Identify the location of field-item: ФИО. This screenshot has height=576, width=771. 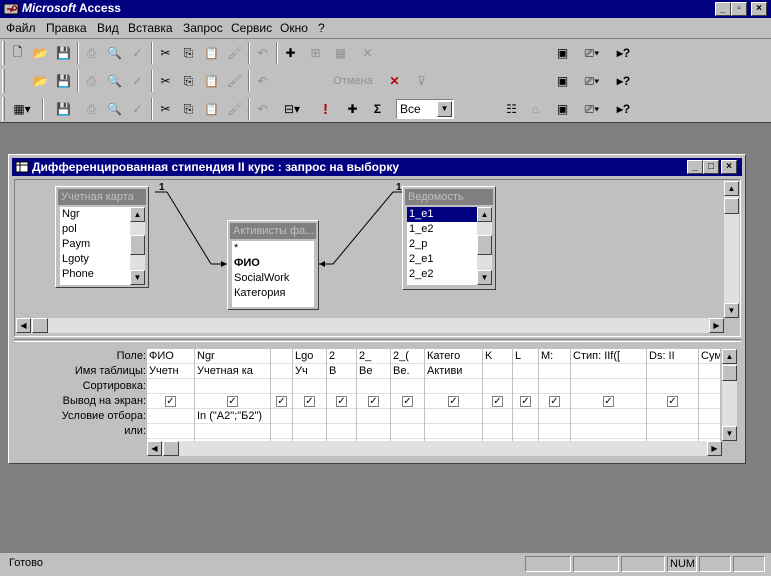
(273, 263).